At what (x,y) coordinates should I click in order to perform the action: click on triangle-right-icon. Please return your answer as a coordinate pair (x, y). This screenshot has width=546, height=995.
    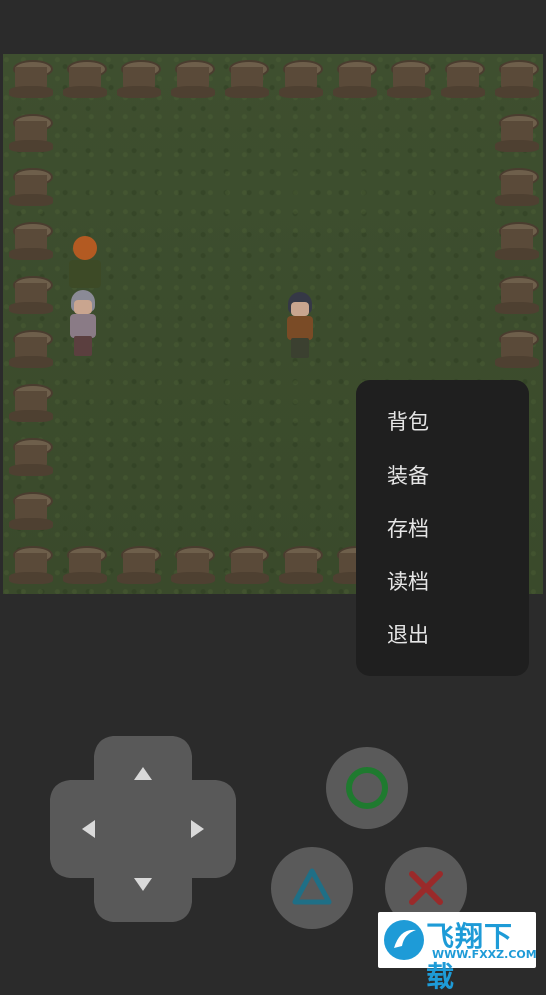
    Looking at the image, I should click on (197, 829).